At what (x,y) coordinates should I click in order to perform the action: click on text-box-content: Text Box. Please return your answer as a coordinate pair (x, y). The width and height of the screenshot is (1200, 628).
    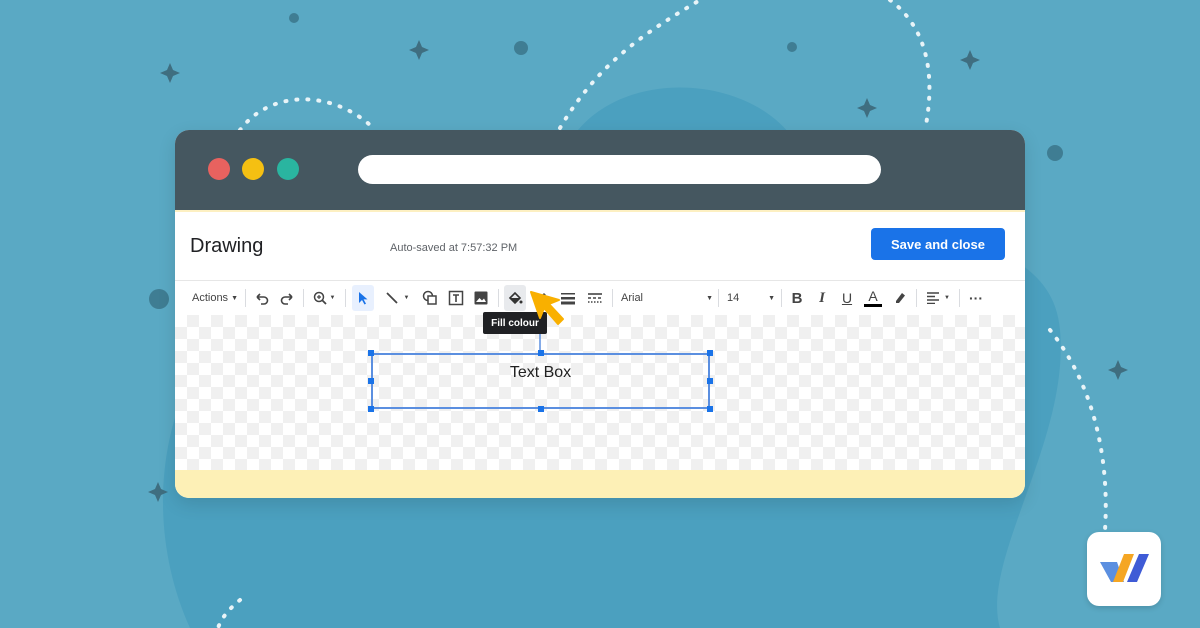
    Looking at the image, I should click on (540, 373).